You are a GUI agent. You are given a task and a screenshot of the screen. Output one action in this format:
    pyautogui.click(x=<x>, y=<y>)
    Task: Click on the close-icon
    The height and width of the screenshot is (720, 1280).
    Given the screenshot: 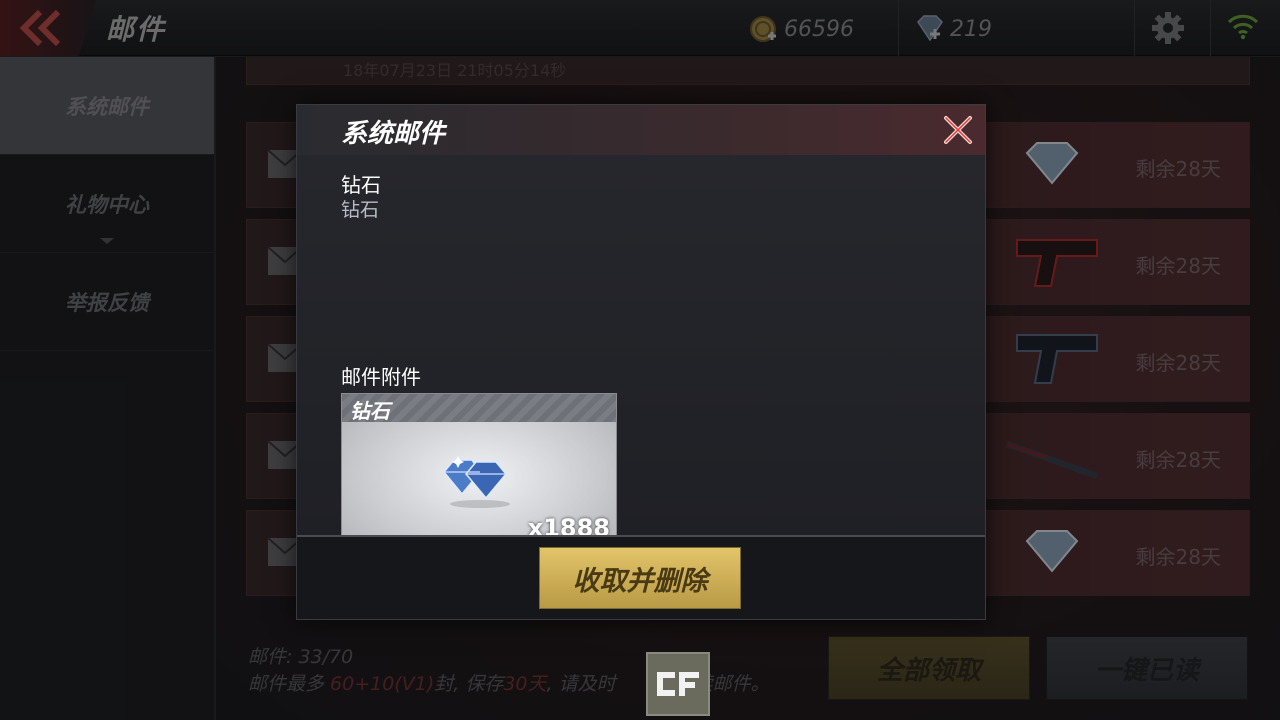 What is the action you would take?
    pyautogui.click(x=958, y=130)
    